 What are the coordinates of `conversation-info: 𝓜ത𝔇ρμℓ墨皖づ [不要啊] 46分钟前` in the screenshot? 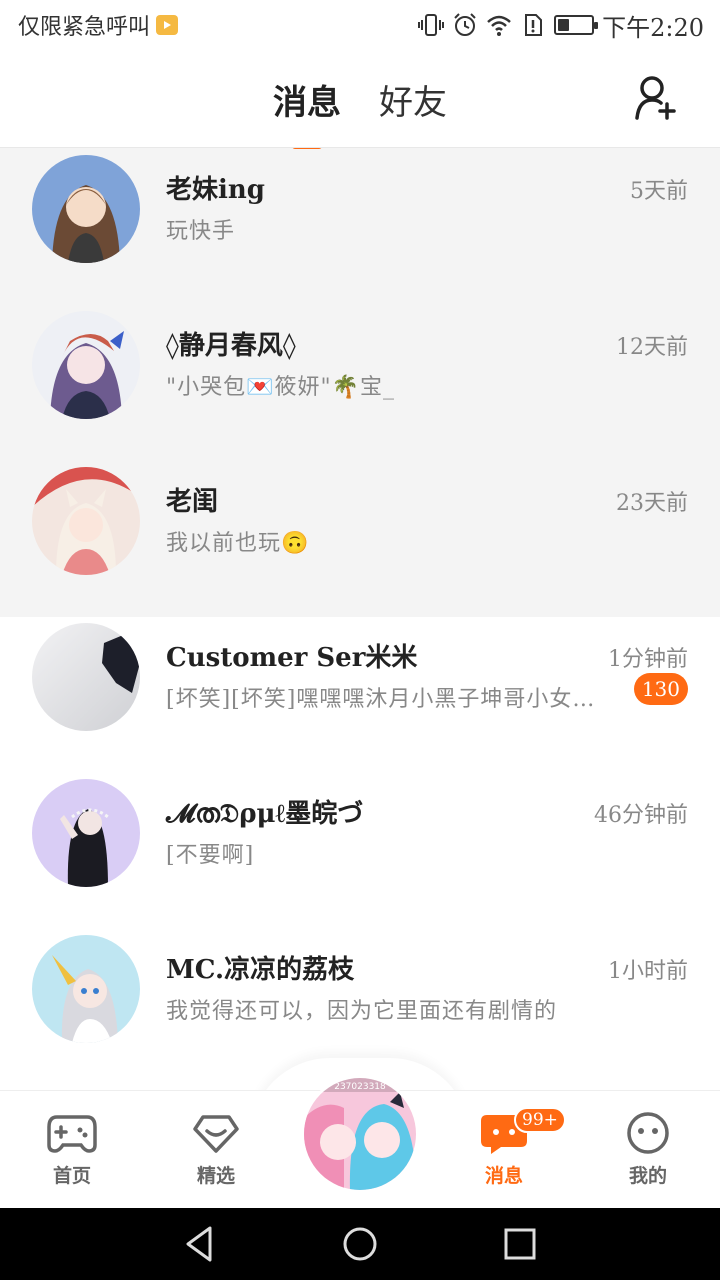 It's located at (427, 851).